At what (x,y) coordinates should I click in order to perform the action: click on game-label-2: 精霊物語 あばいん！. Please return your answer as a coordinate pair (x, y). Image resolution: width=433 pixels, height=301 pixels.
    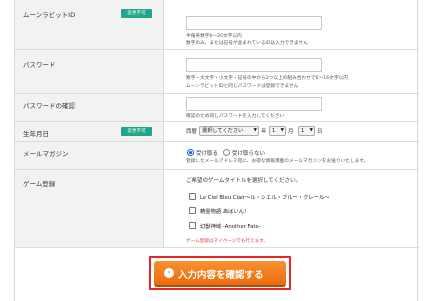
    Looking at the image, I should click on (224, 211).